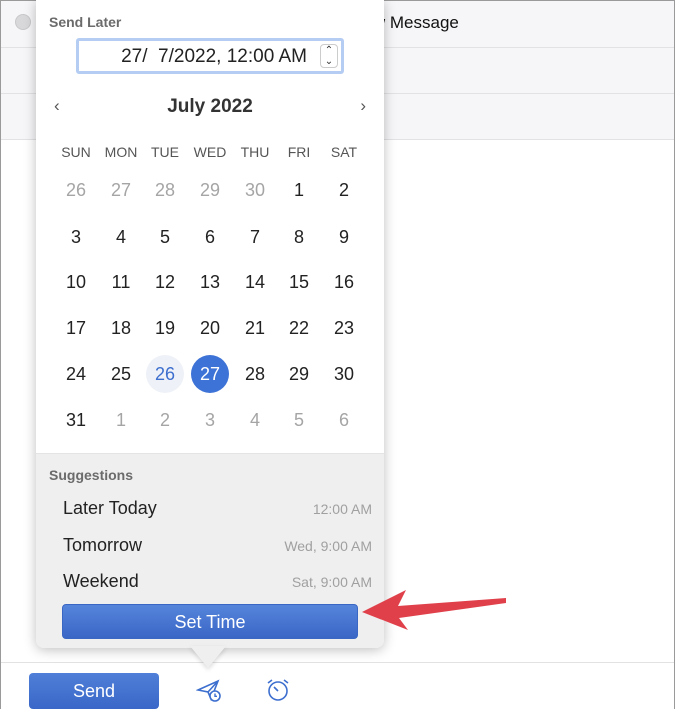  I want to click on chevron-up-icon: ⌃, so click(329, 50).